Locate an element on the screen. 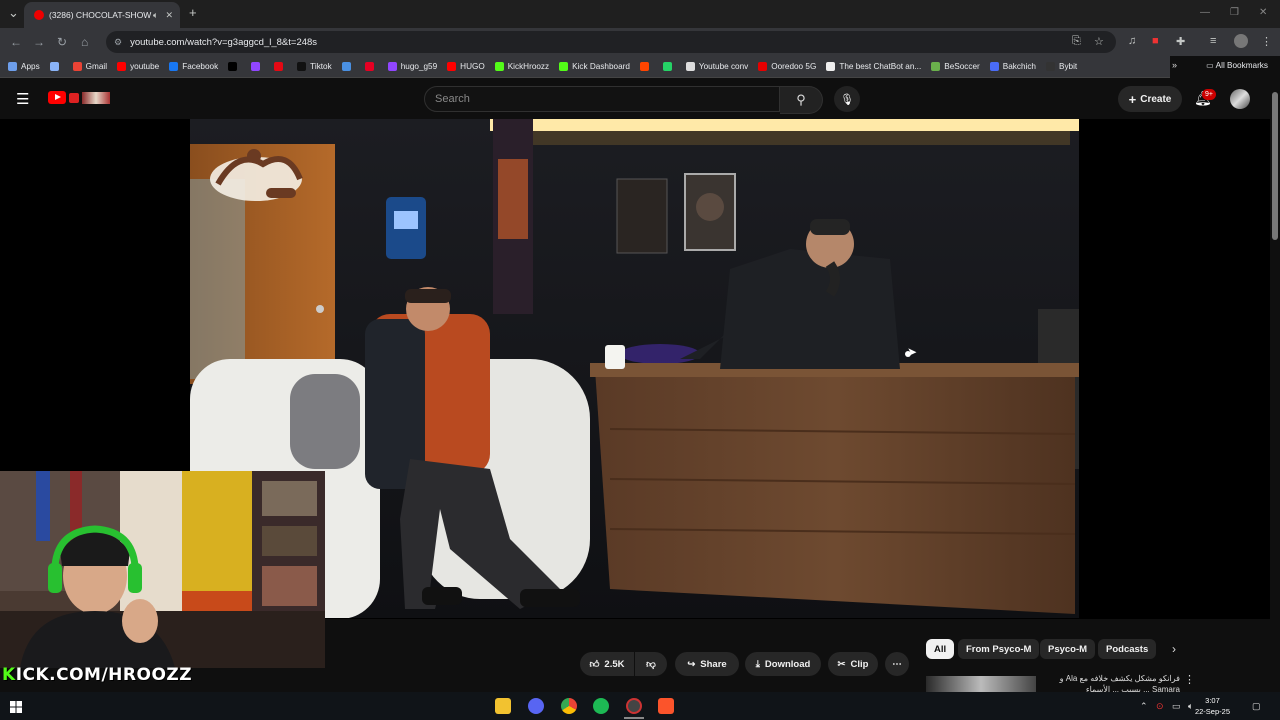 The height and width of the screenshot is (720, 1280). bookmark-item: BeSoccer is located at coordinates (955, 66).